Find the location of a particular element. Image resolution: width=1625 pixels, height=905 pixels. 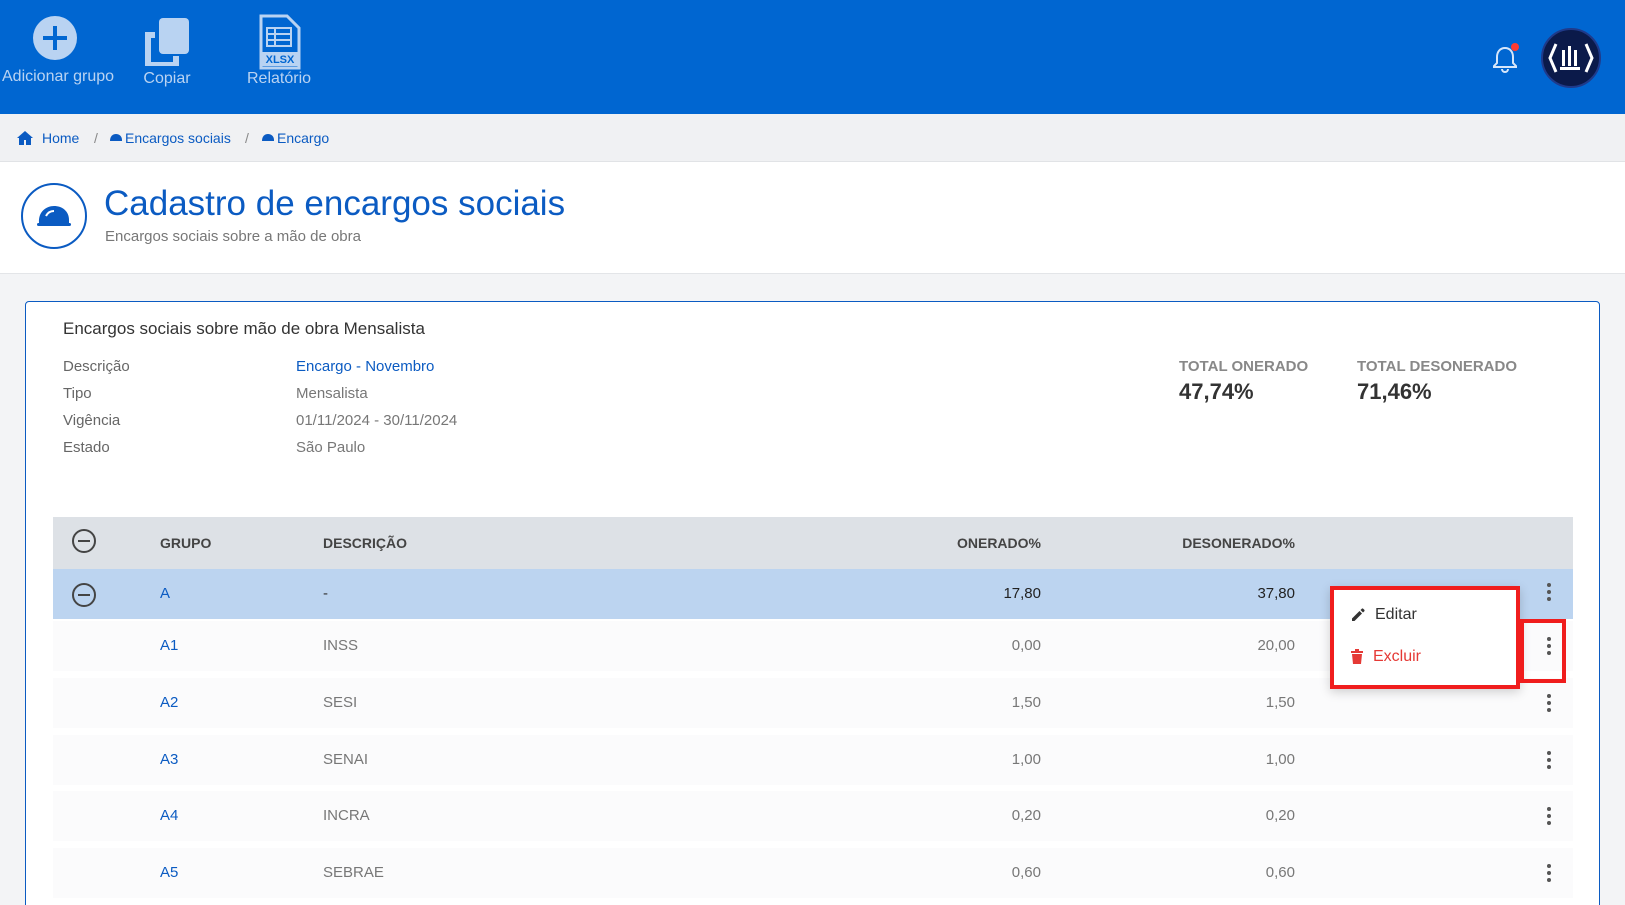

header-grupo: GRUPO is located at coordinates (186, 543).